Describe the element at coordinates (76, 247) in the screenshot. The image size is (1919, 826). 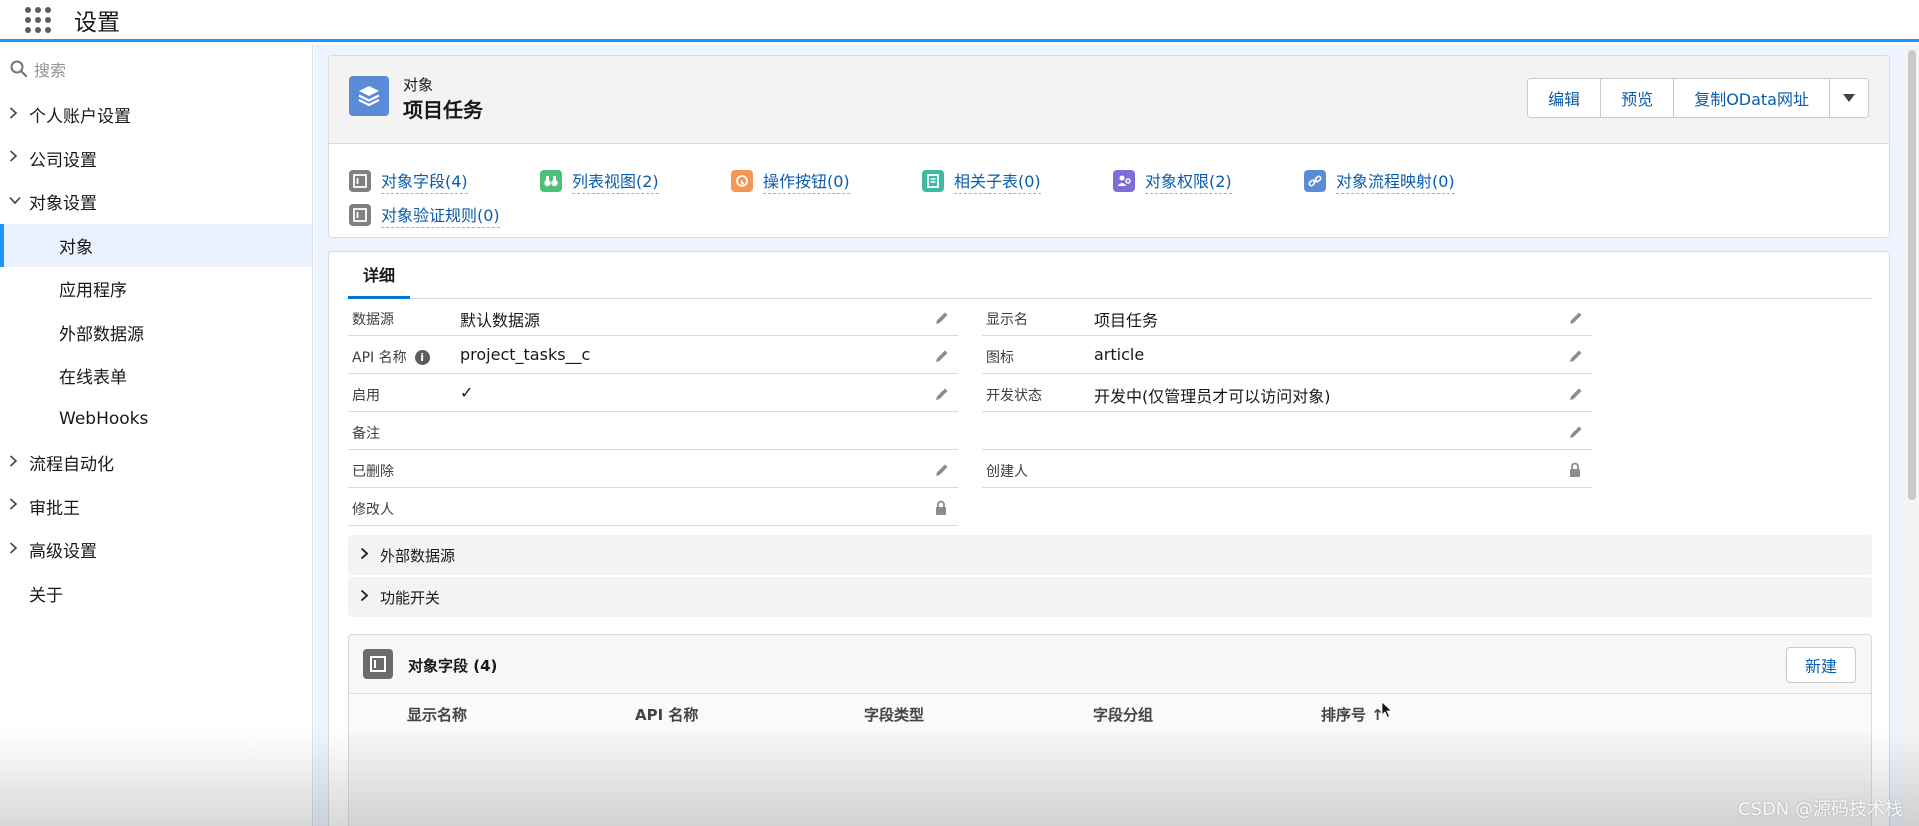
I see `sidebar-item-label: 对象` at that location.